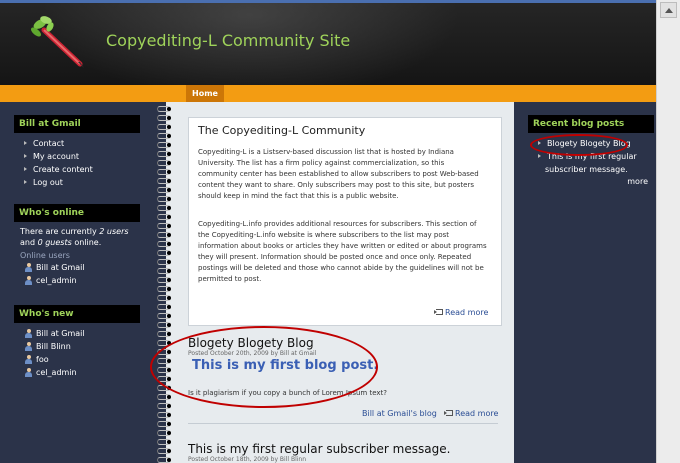 Image resolution: width=680 pixels, height=463 pixels. What do you see at coordinates (77, 314) in the screenshot?
I see `whos-new-title: Who's new` at bounding box center [77, 314].